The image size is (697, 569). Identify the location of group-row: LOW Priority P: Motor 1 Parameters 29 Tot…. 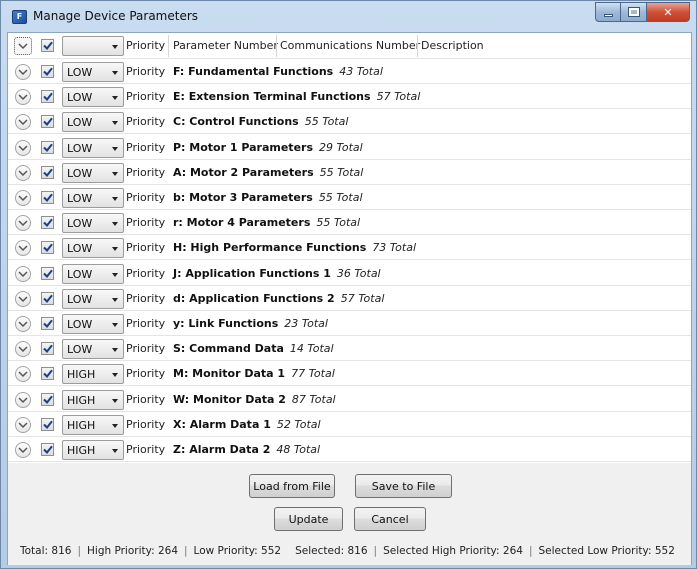
(349, 147).